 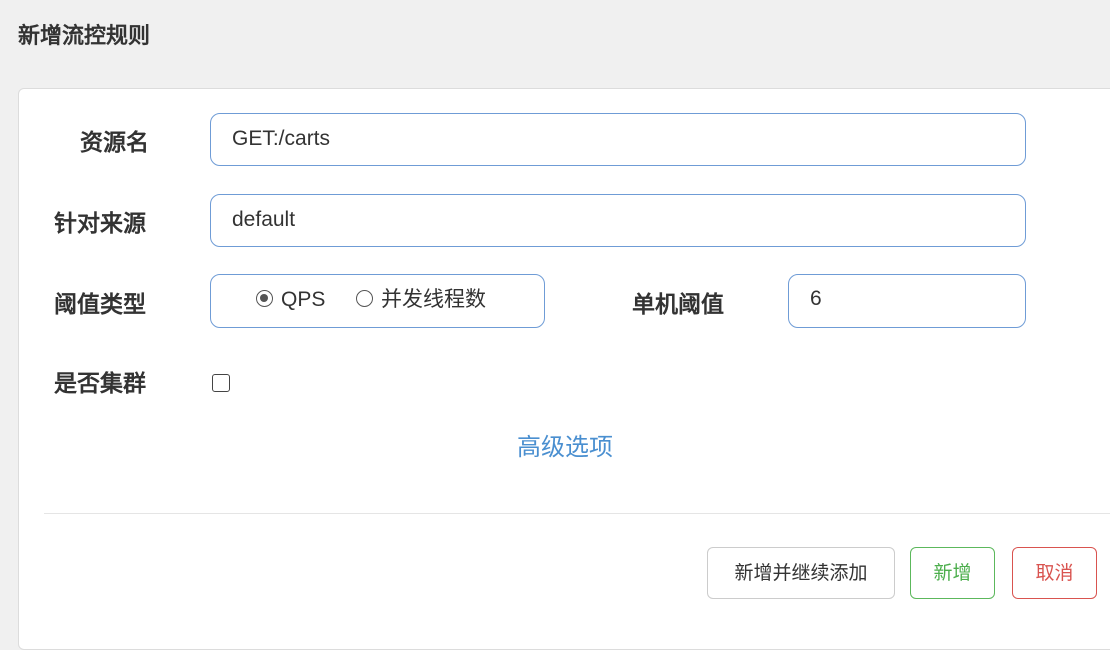 What do you see at coordinates (100, 384) in the screenshot?
I see `cluster-label: 是否集群` at bounding box center [100, 384].